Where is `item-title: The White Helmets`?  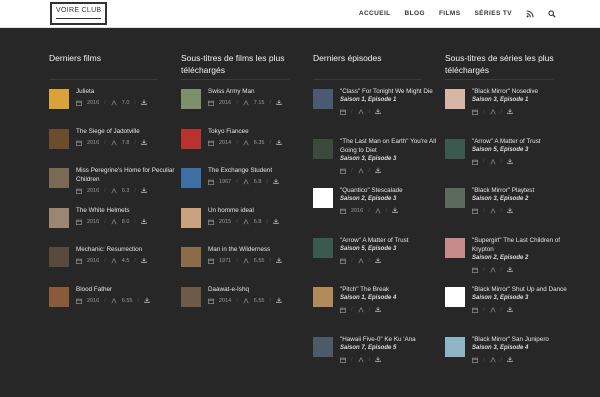
item-title: The White Helmets is located at coordinates (128, 210).